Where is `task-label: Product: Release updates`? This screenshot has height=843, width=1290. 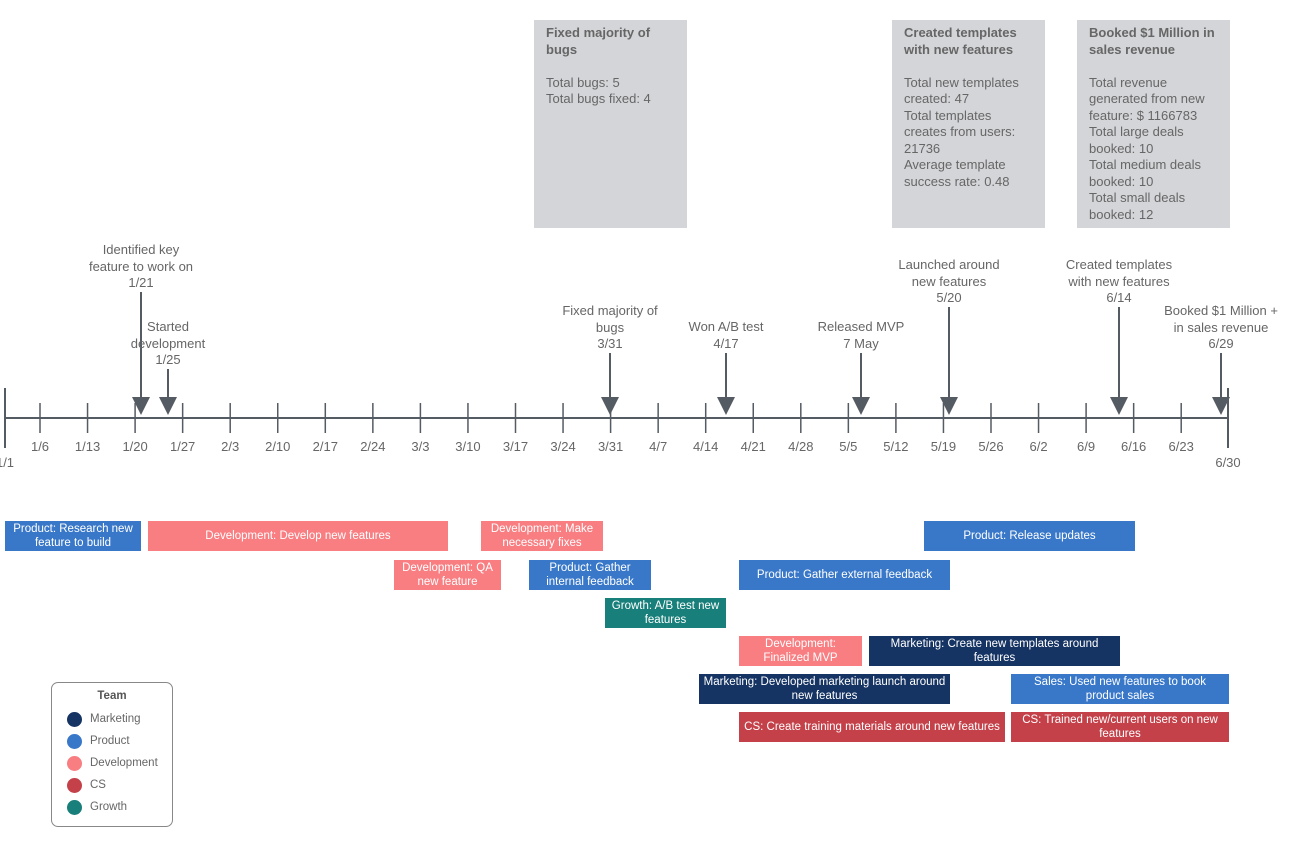 task-label: Product: Release updates is located at coordinates (1029, 536).